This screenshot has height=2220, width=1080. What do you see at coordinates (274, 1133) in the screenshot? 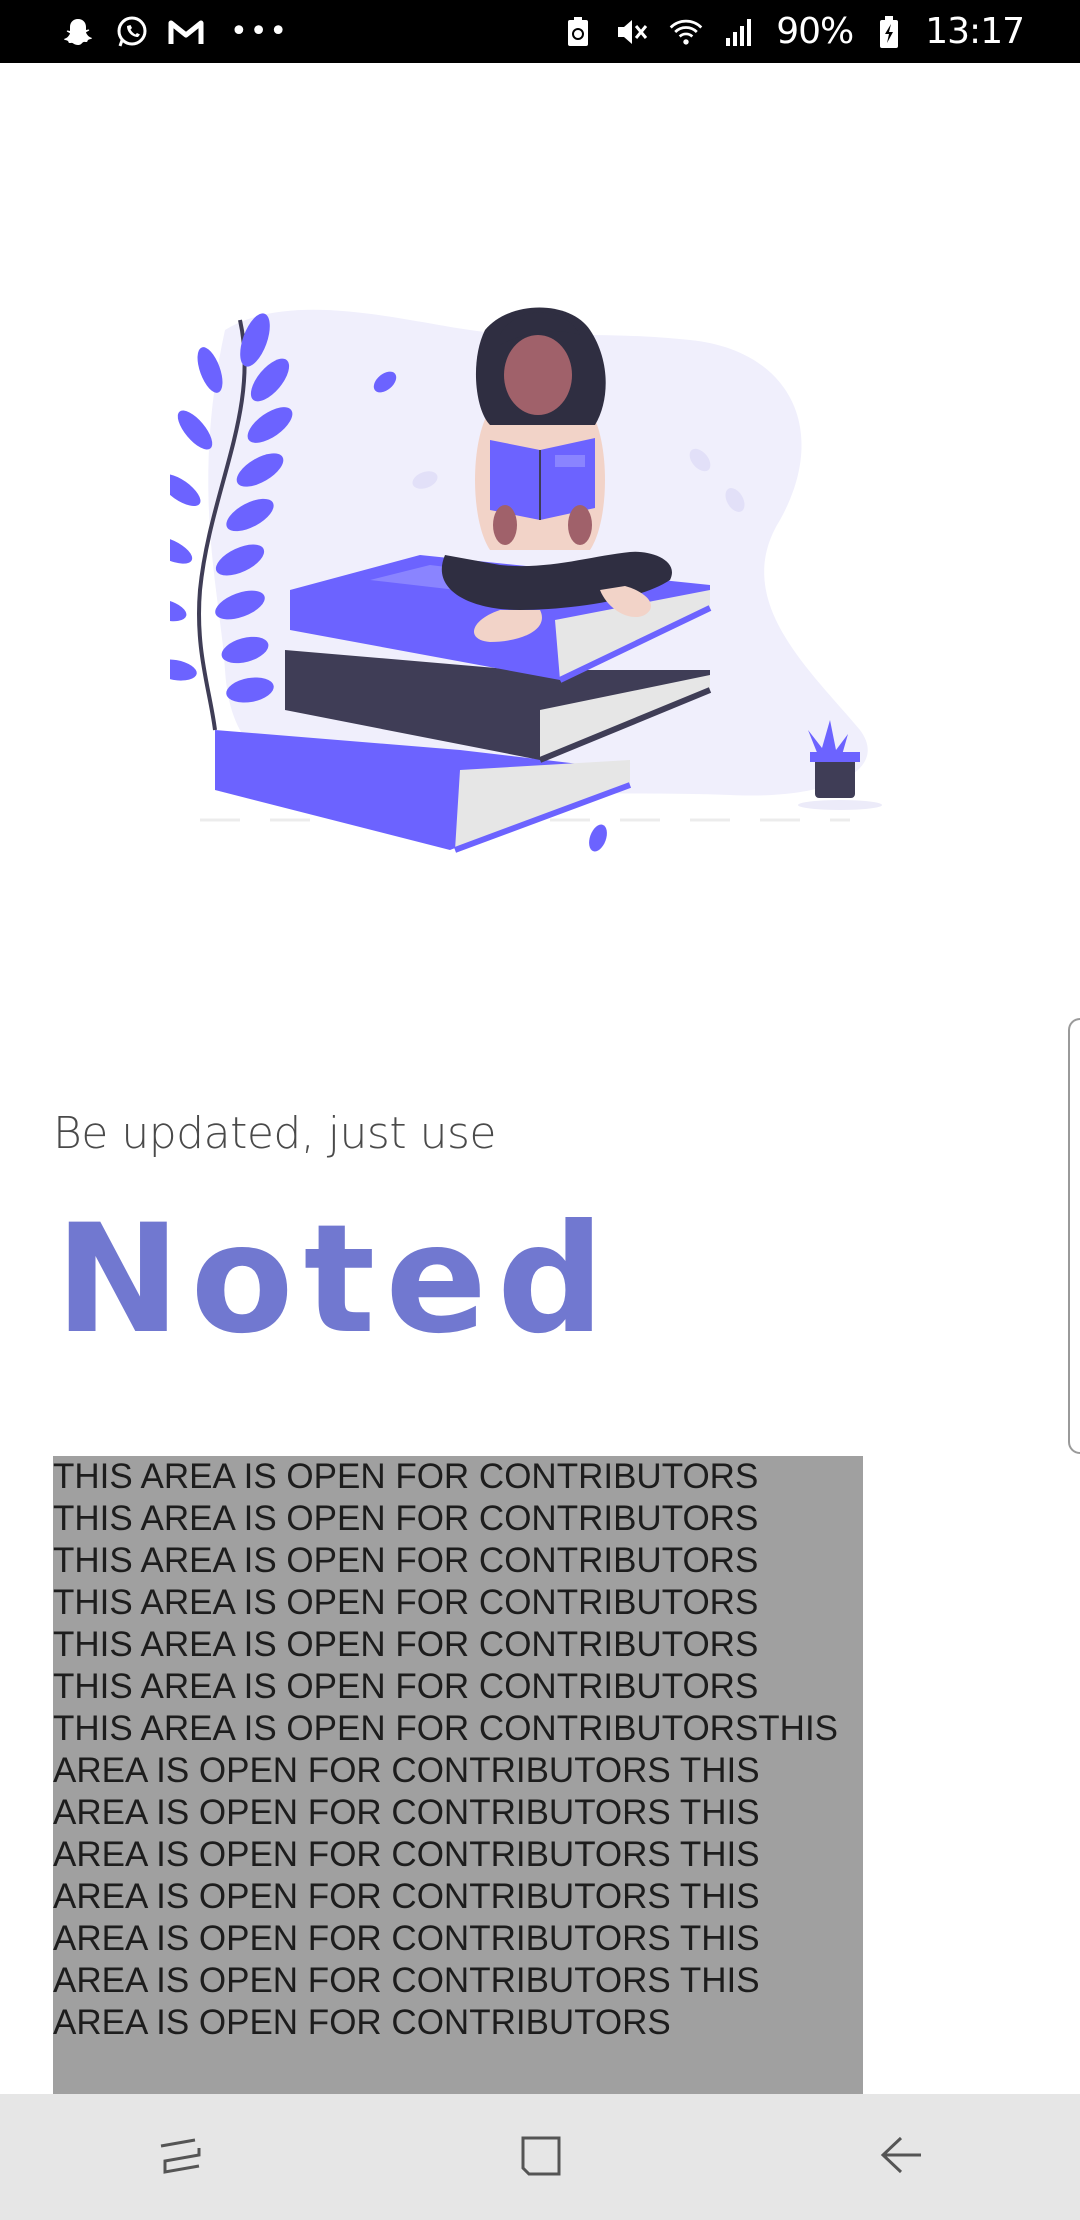
I see `subtitle: Be updated, just use` at bounding box center [274, 1133].